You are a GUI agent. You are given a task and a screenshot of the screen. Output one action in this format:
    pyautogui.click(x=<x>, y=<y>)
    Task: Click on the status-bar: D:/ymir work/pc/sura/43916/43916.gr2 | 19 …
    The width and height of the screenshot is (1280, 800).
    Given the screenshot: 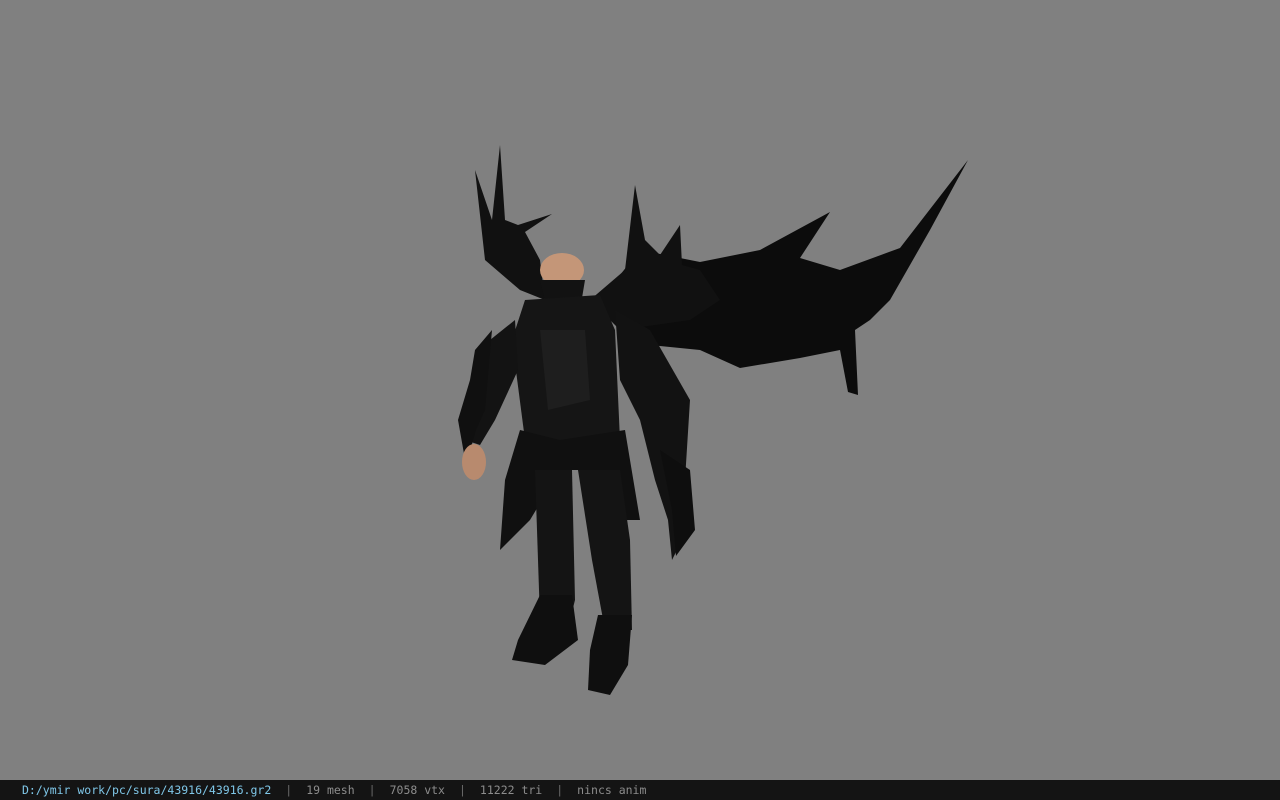 What is the action you would take?
    pyautogui.click(x=640, y=790)
    